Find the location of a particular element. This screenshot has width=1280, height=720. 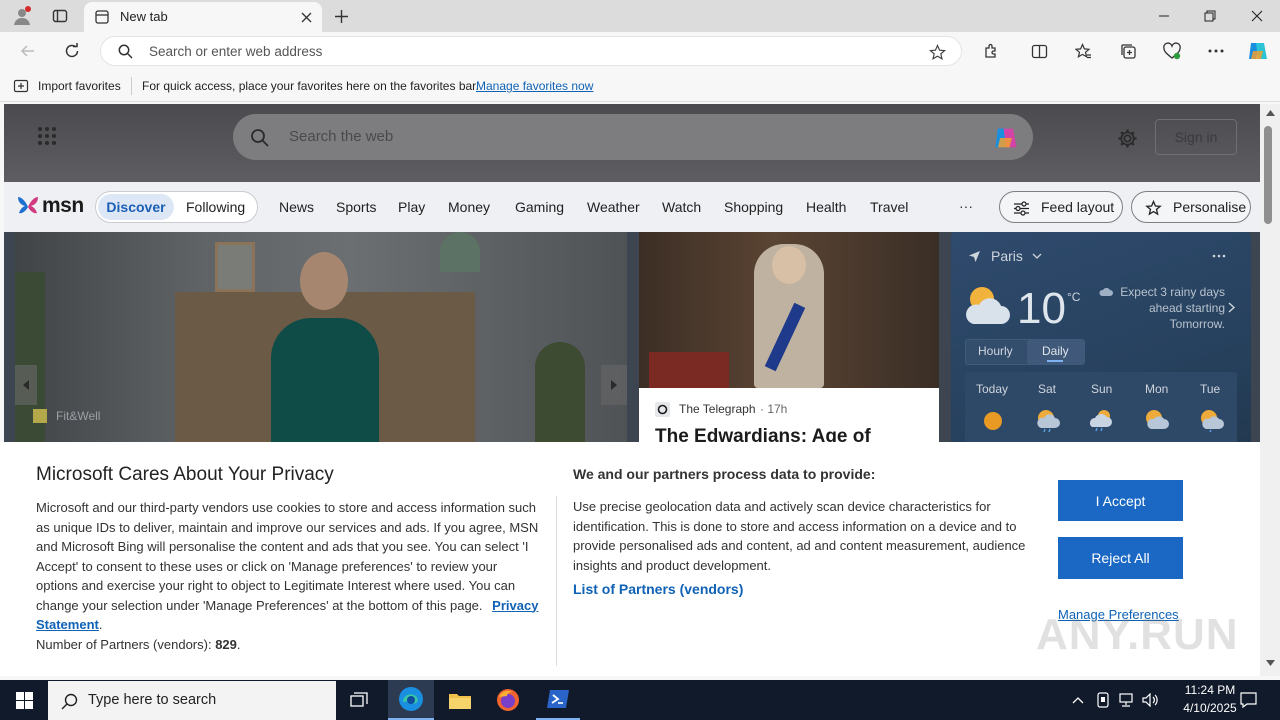

tray-chevron-up-icon is located at coordinates (1078, 700).